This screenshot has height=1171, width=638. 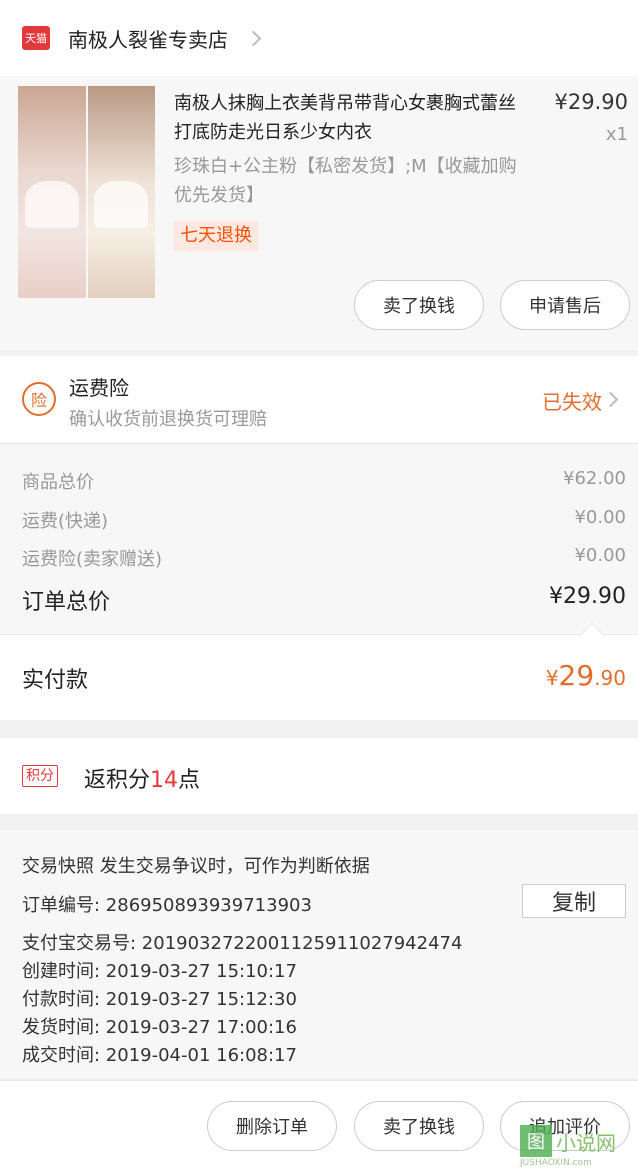 I want to click on footer-actions: 删除订单 卖了换钱 追加评价 图 小说网 JUSHAOXIN.com, so click(x=319, y=1125).